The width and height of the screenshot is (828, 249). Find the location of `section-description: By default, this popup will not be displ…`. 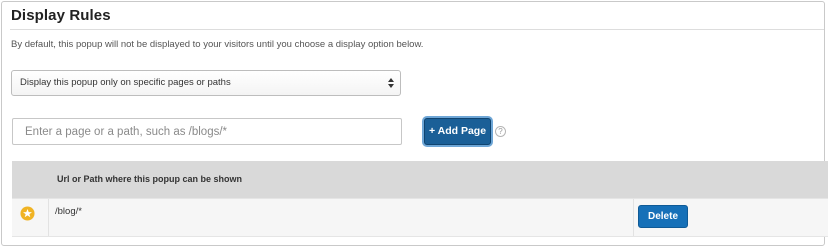

section-description: By default, this popup will not be displ… is located at coordinates (217, 44).